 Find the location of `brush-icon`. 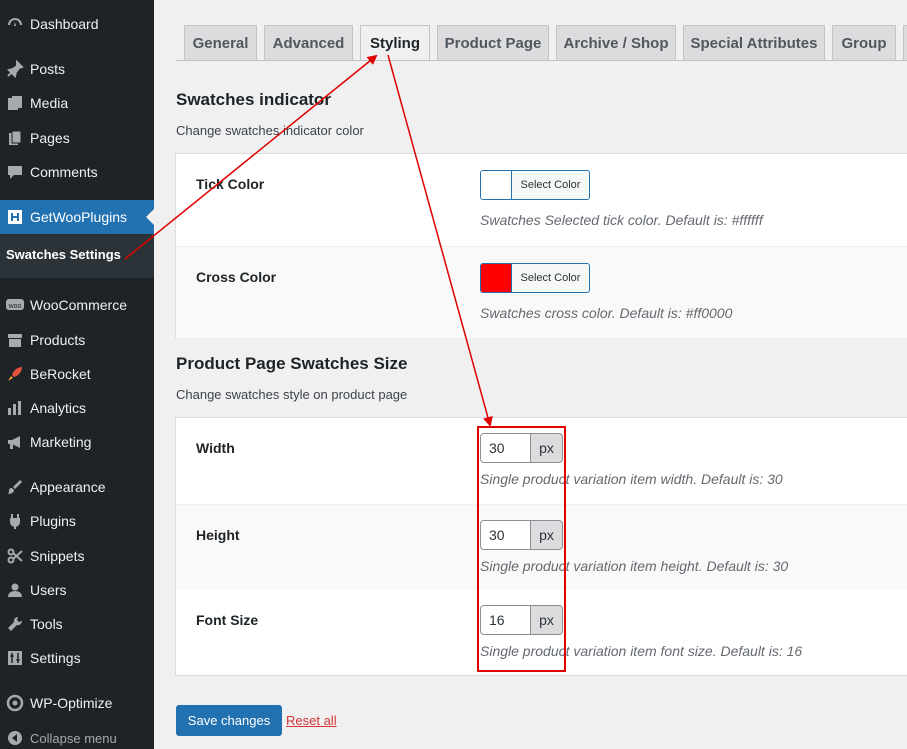

brush-icon is located at coordinates (15, 487).